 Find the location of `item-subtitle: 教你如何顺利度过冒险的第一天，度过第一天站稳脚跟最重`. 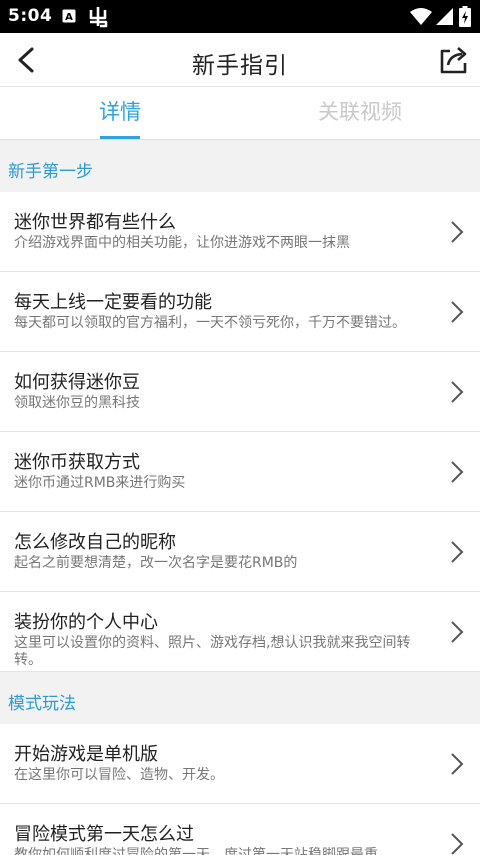

item-subtitle: 教你如何顺利度过冒险的第一天，度过第一天站稳脚跟最重 is located at coordinates (196, 851).